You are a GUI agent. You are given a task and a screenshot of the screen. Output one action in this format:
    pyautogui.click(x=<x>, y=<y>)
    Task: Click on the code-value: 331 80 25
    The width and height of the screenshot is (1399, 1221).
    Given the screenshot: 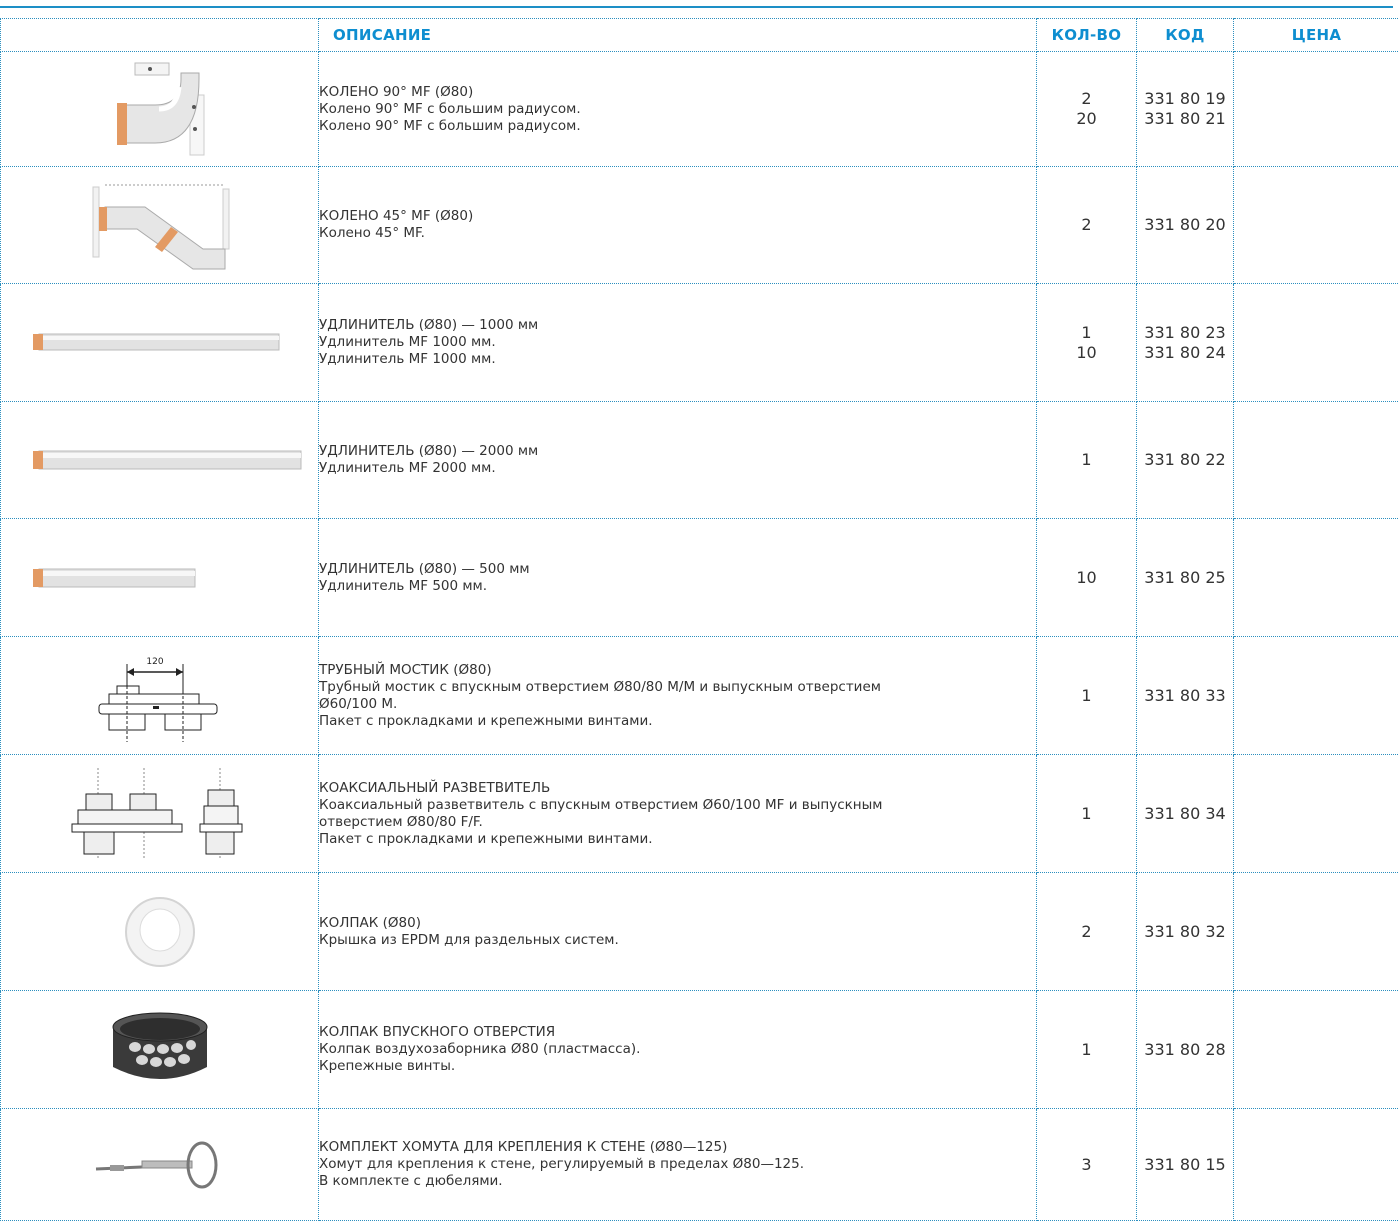 What is the action you would take?
    pyautogui.click(x=1185, y=578)
    